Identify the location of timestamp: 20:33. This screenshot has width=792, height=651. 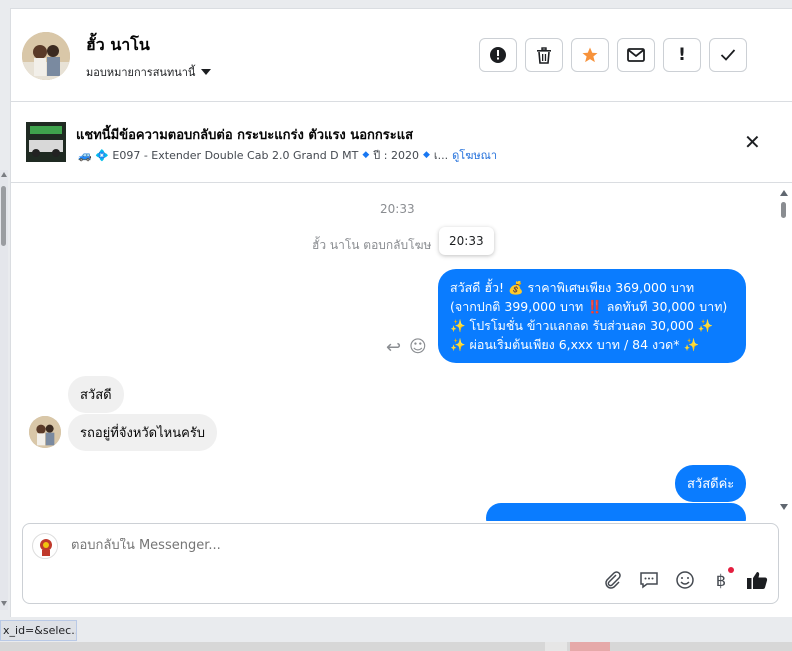
(397, 209).